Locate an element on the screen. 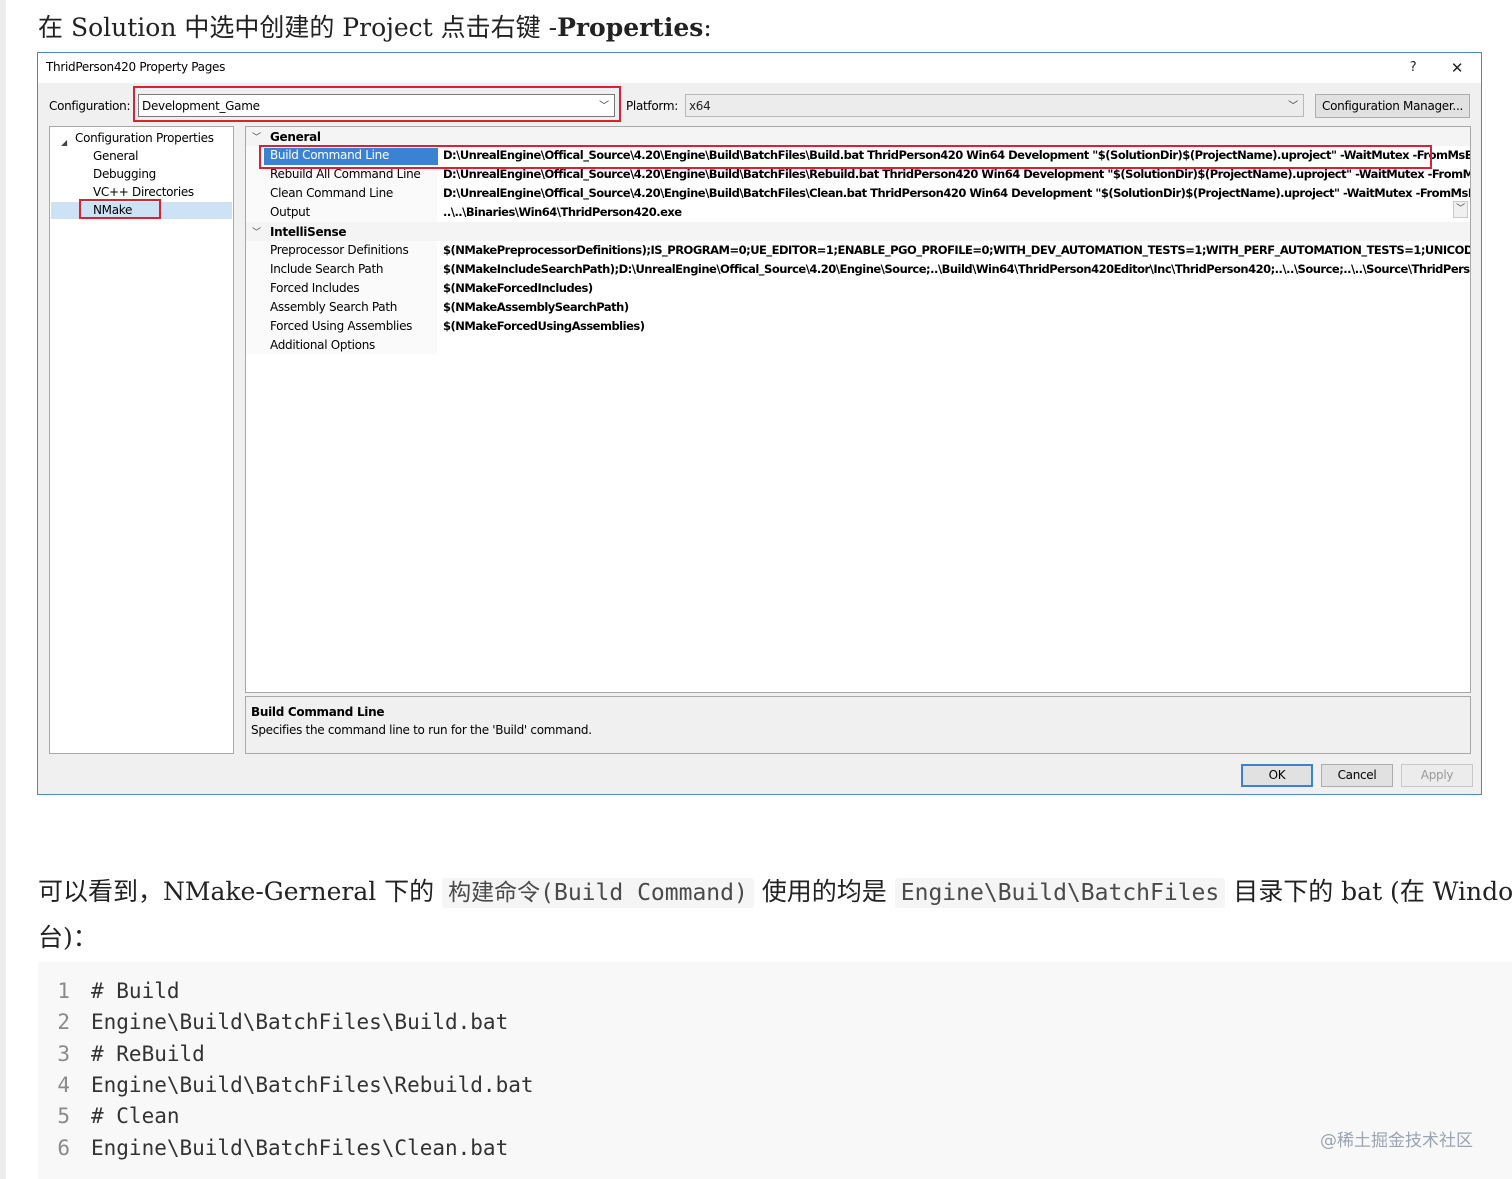 This screenshot has width=1512, height=1179. configuration-label: Configuration: is located at coordinates (90, 106).